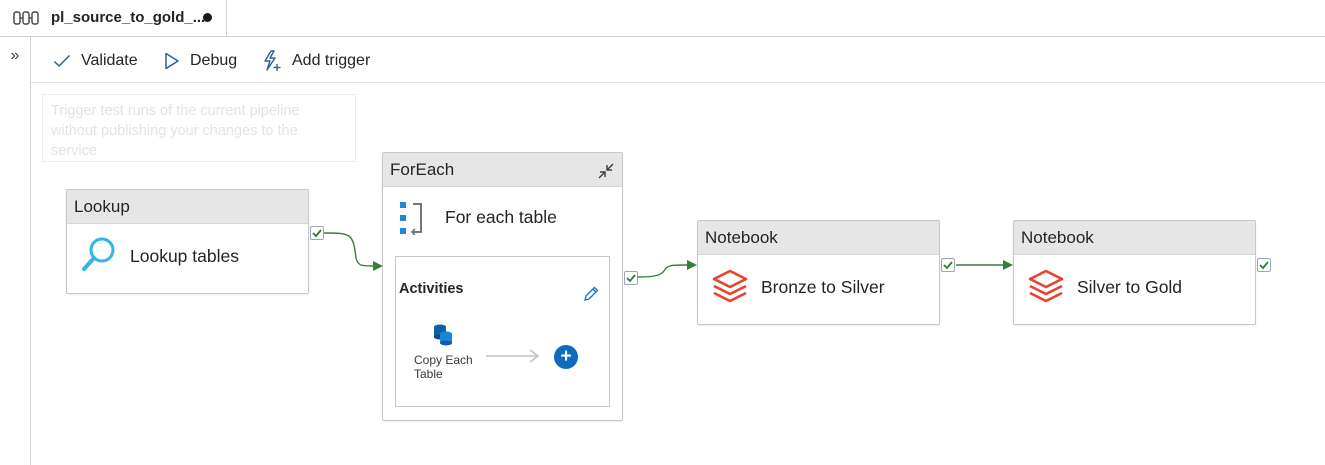 Image resolution: width=1325 pixels, height=465 pixels. Describe the element at coordinates (431, 289) in the screenshot. I see `inner-activities-title: Activities` at that location.